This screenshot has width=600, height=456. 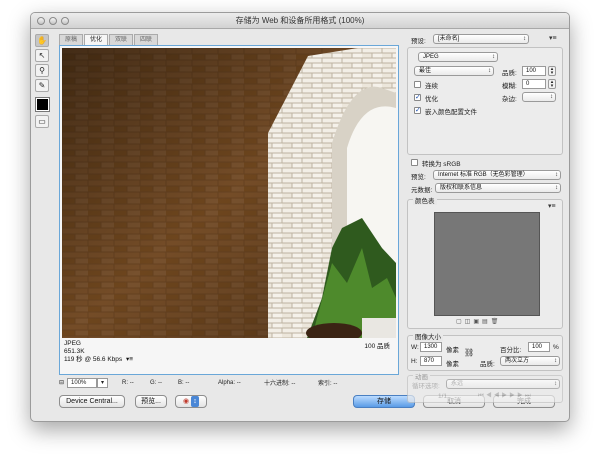 What do you see at coordinates (41, 21) in the screenshot?
I see `close-window-icon` at bounding box center [41, 21].